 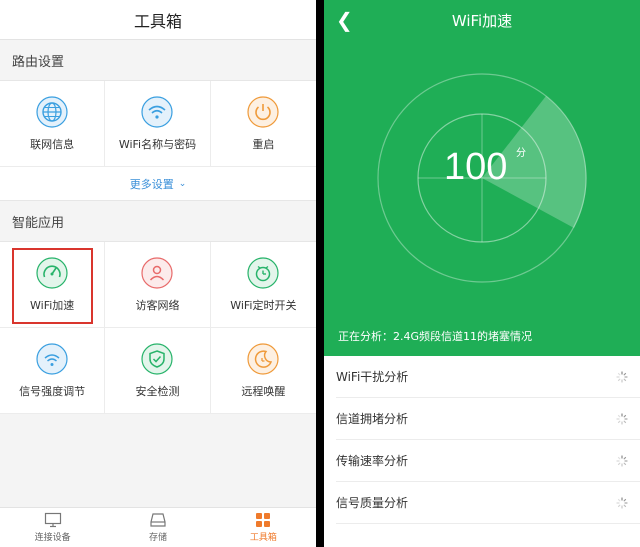 I want to click on tool-reboot: 重启, so click(x=263, y=124).